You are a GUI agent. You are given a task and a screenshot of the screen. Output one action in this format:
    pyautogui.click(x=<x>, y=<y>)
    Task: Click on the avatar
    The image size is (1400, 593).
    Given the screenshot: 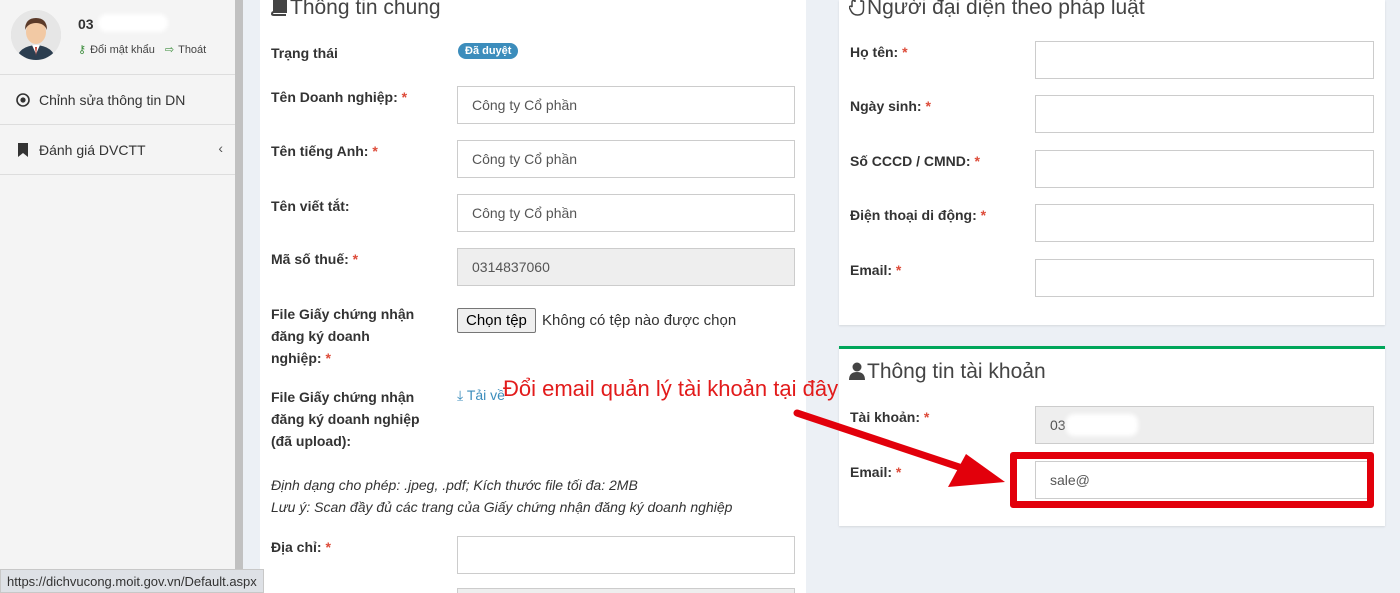 What is the action you would take?
    pyautogui.click(x=36, y=35)
    